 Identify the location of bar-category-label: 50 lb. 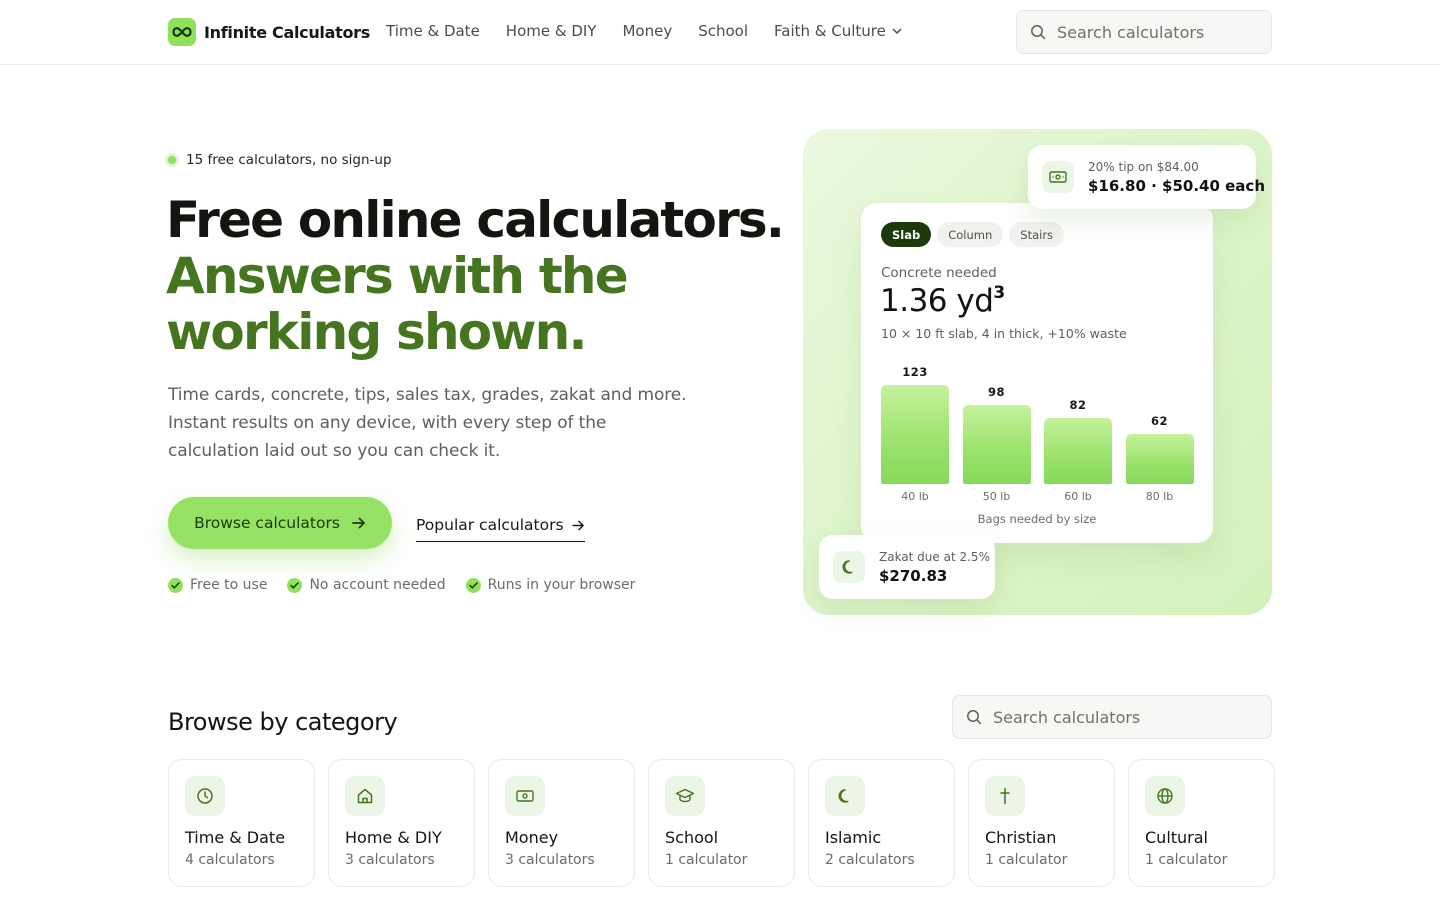
(996, 496).